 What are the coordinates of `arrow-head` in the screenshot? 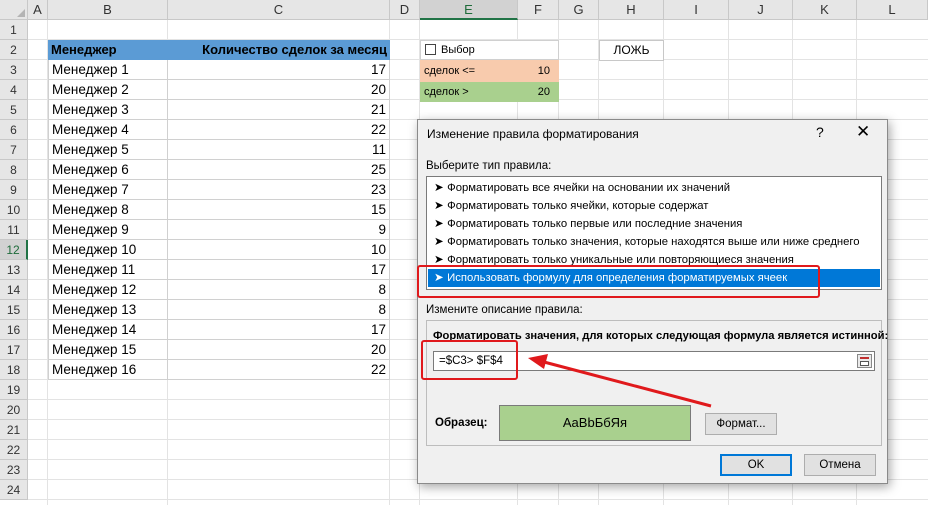 It's located at (538, 361).